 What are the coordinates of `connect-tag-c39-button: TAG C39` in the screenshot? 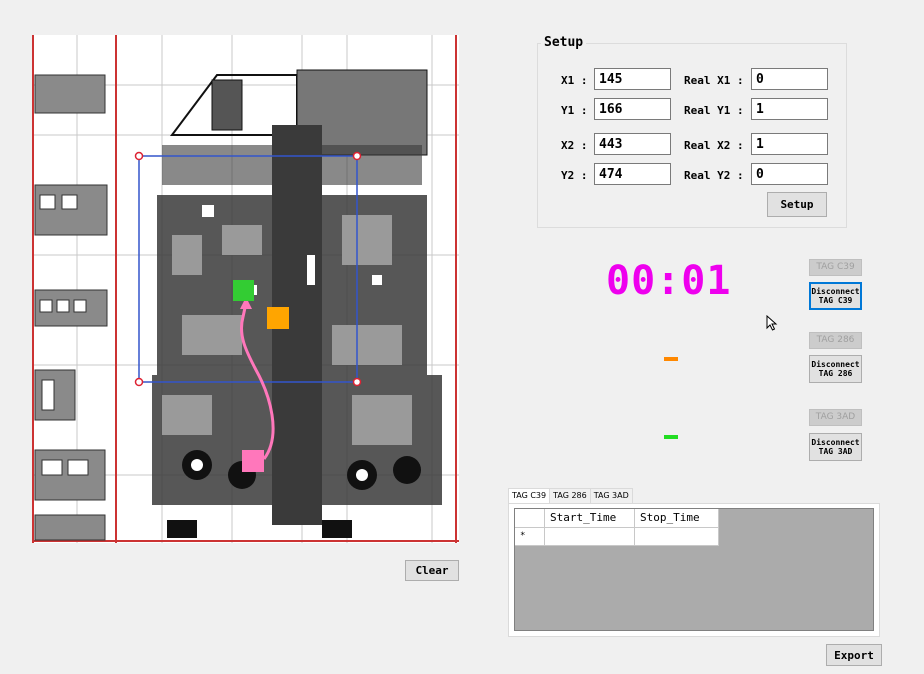 It's located at (835, 267).